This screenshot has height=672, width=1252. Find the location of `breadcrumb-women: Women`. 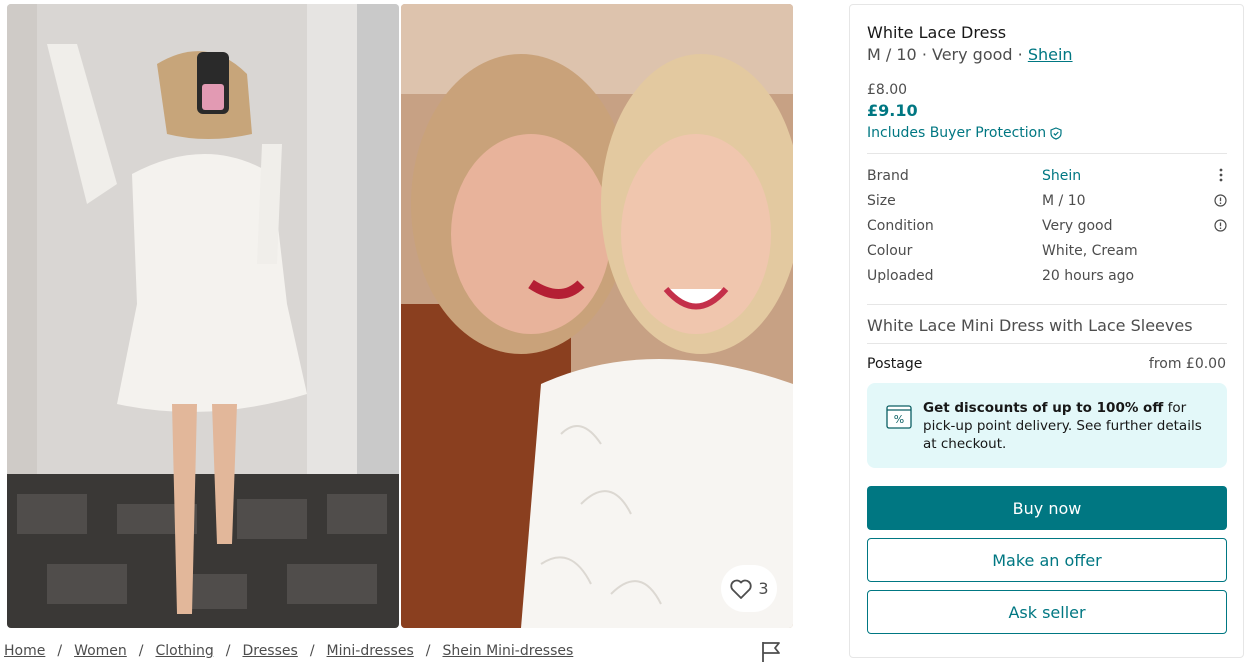

breadcrumb-women: Women is located at coordinates (100, 651).